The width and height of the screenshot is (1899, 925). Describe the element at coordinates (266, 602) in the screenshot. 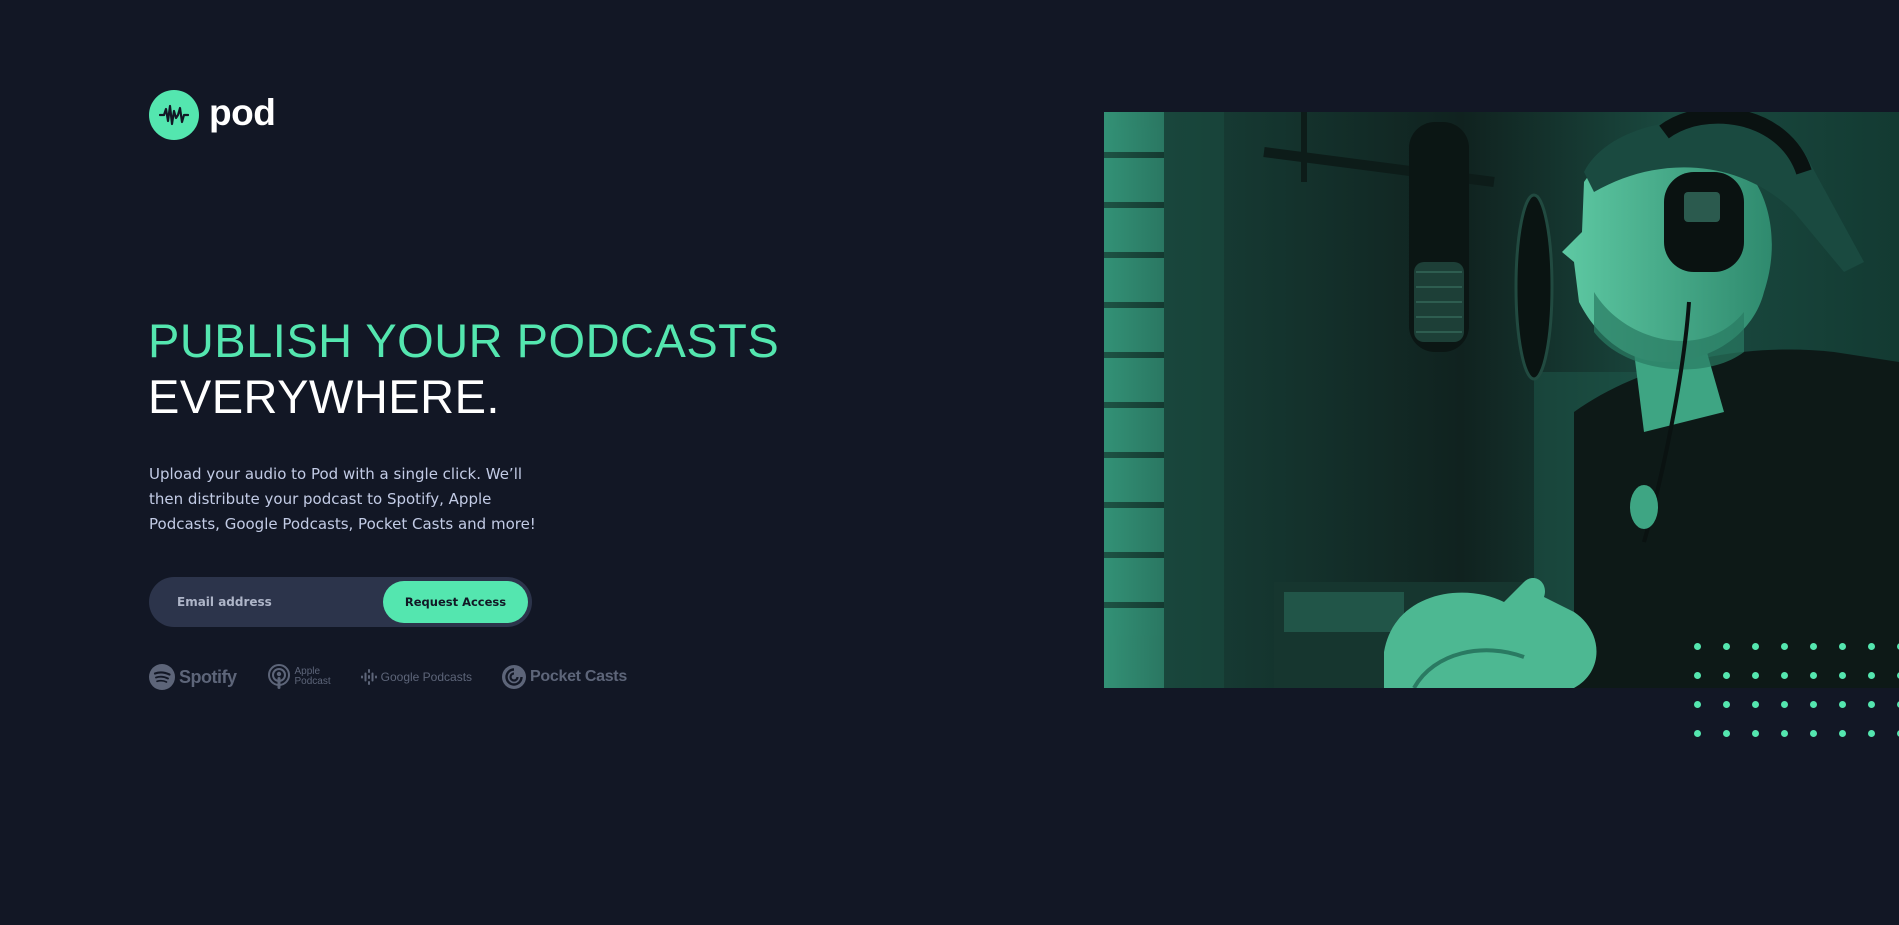

I see `email-input` at that location.